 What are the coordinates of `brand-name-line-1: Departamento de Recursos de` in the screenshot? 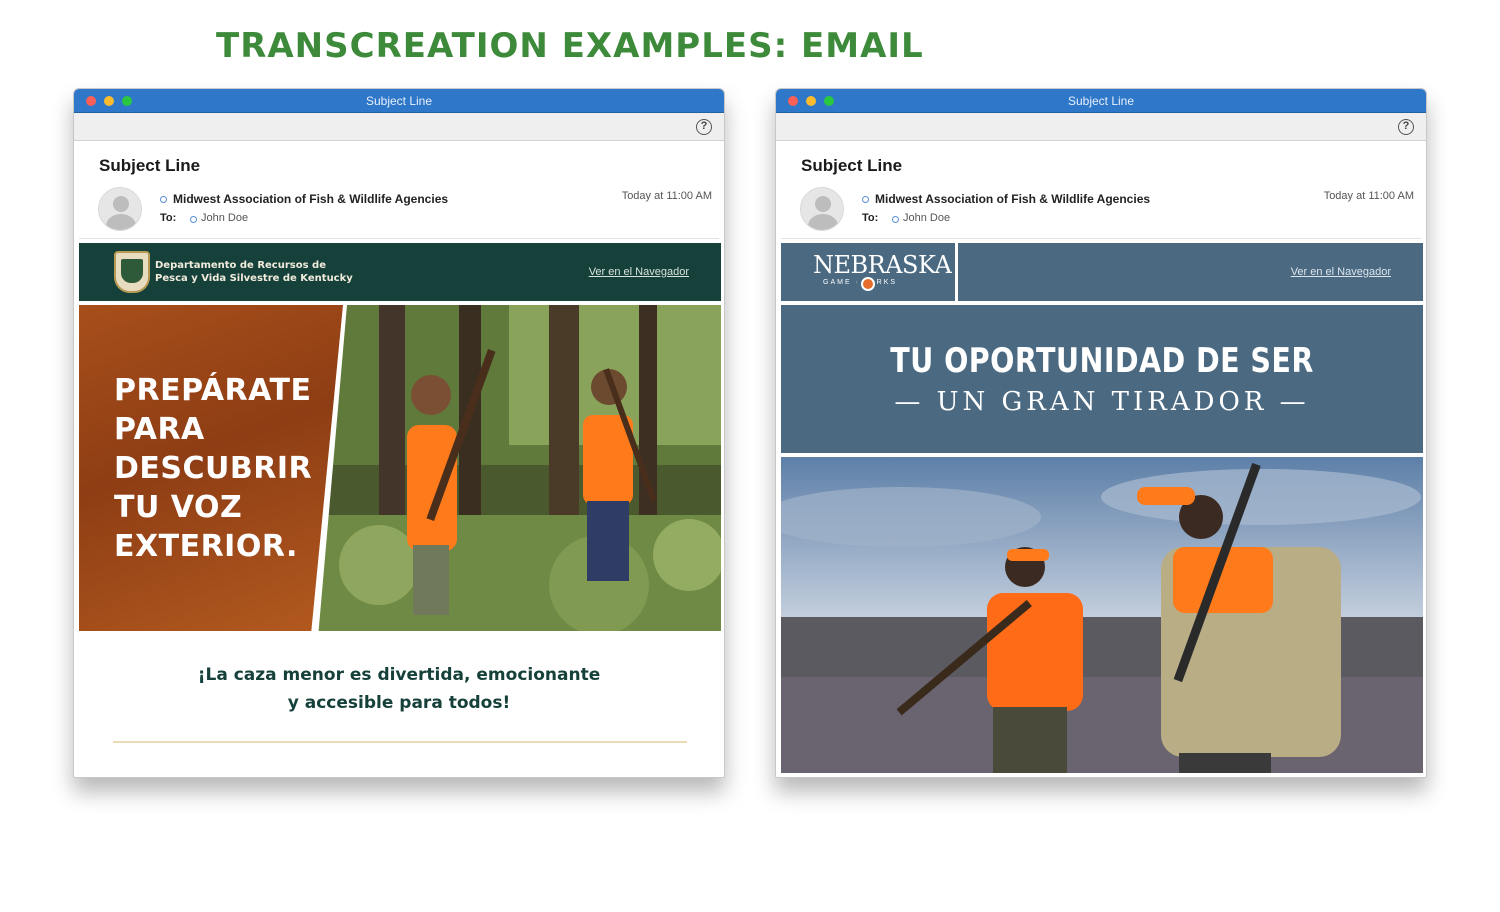 It's located at (240, 265).